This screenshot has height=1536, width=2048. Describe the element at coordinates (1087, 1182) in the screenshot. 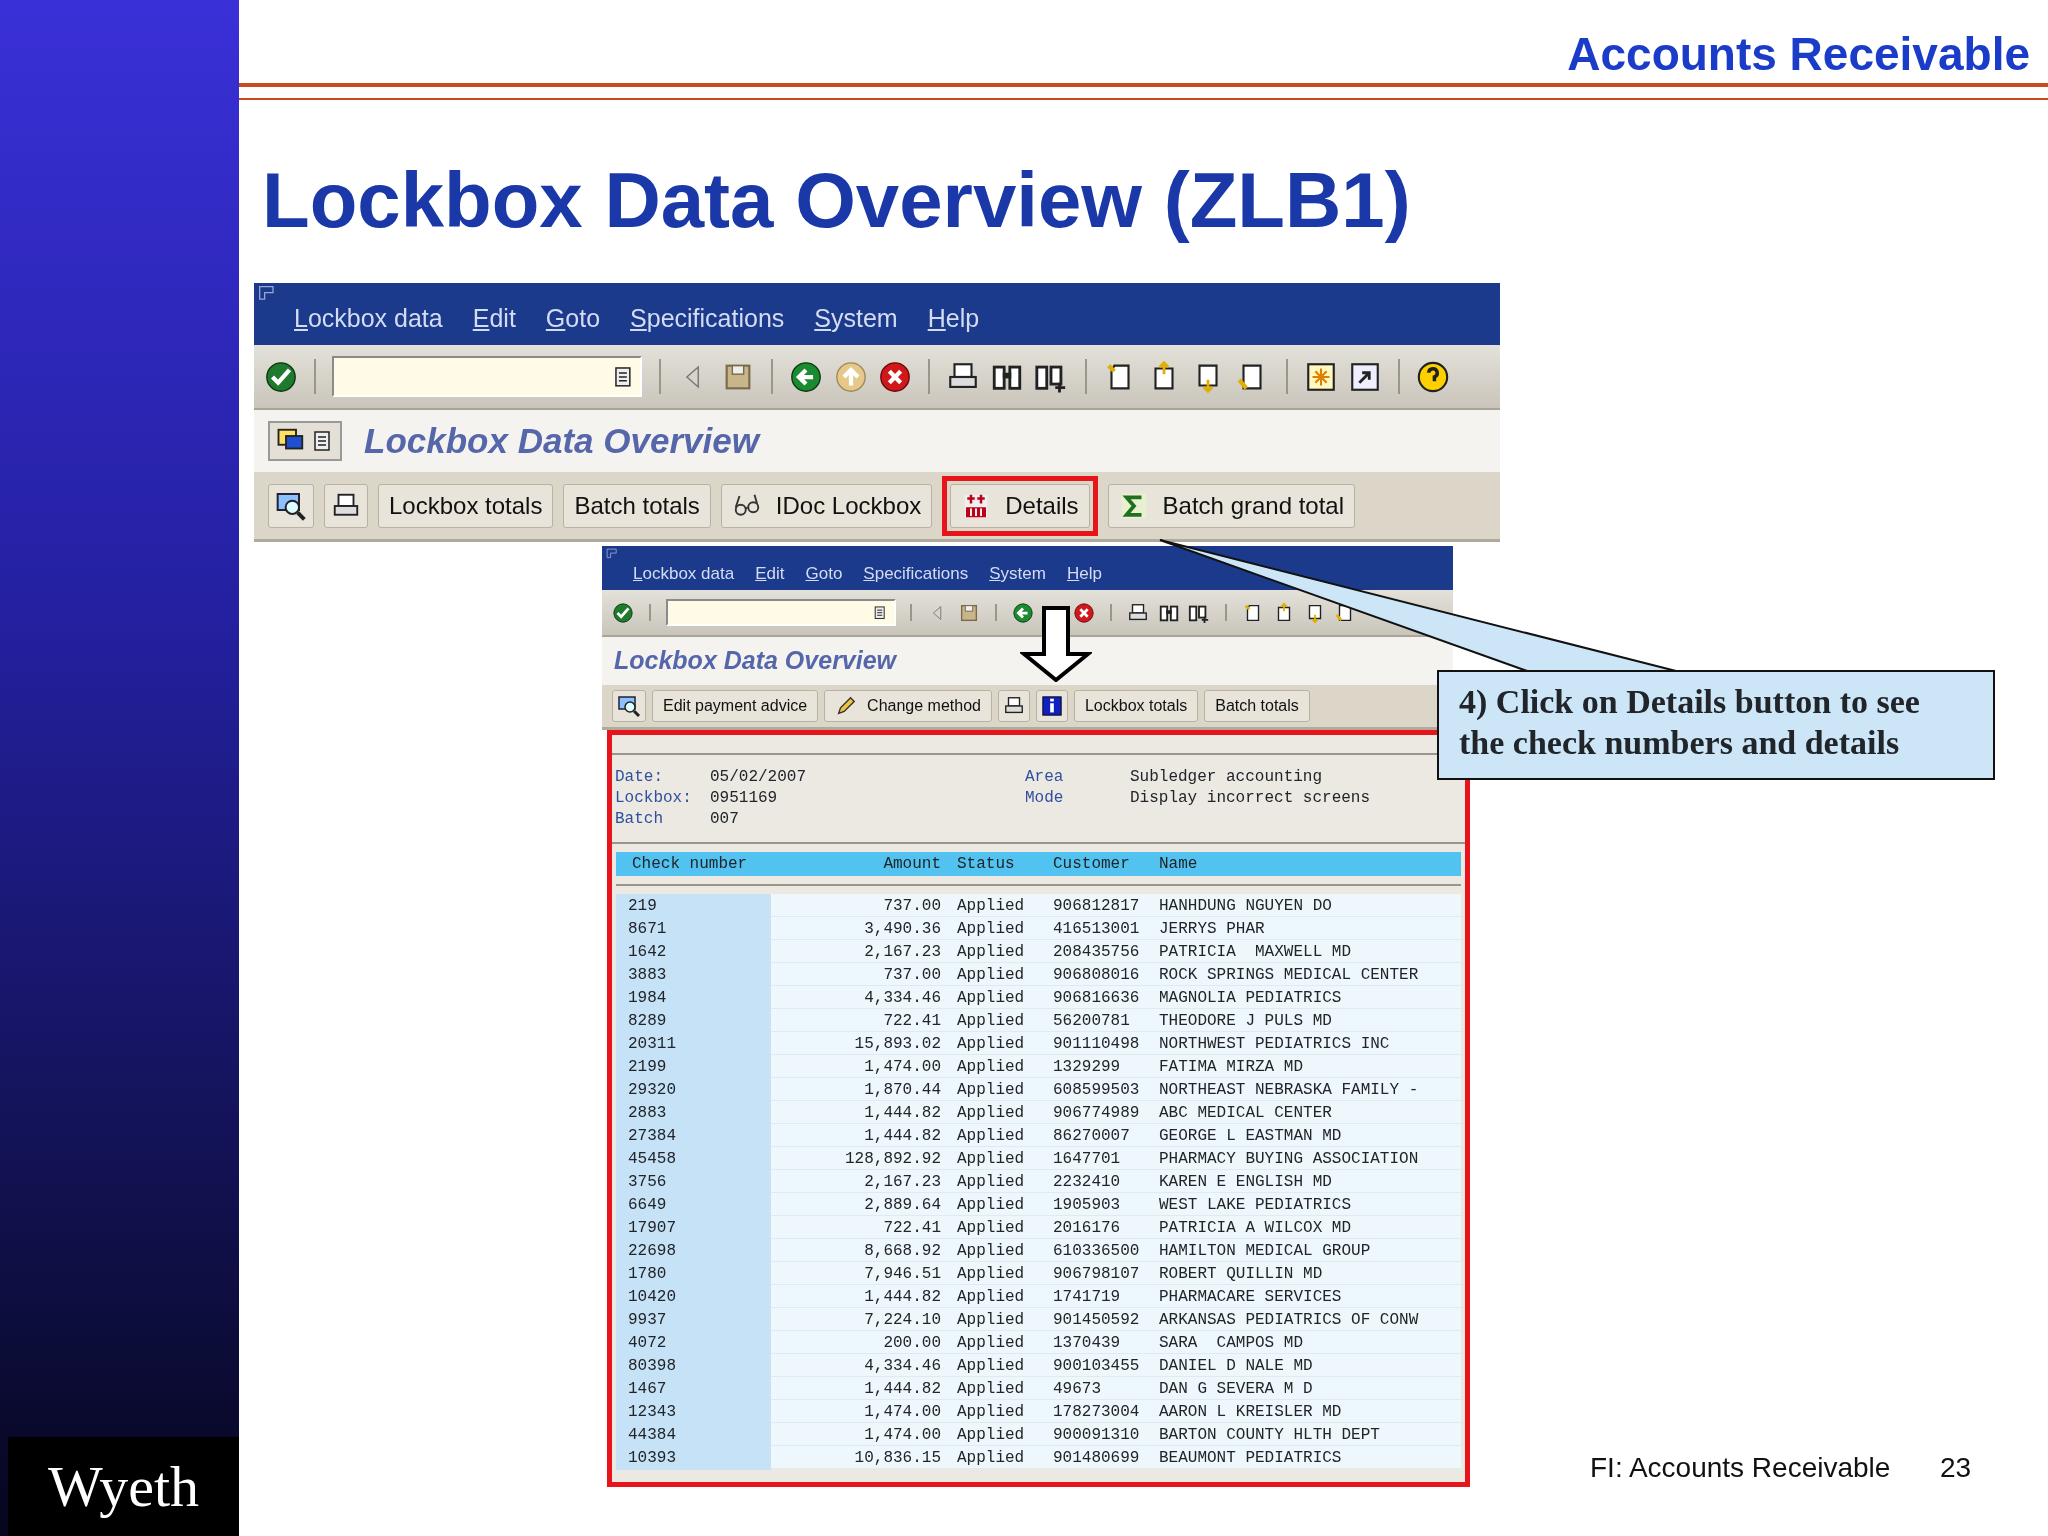

I see `table-cell-text: 2232410` at that location.